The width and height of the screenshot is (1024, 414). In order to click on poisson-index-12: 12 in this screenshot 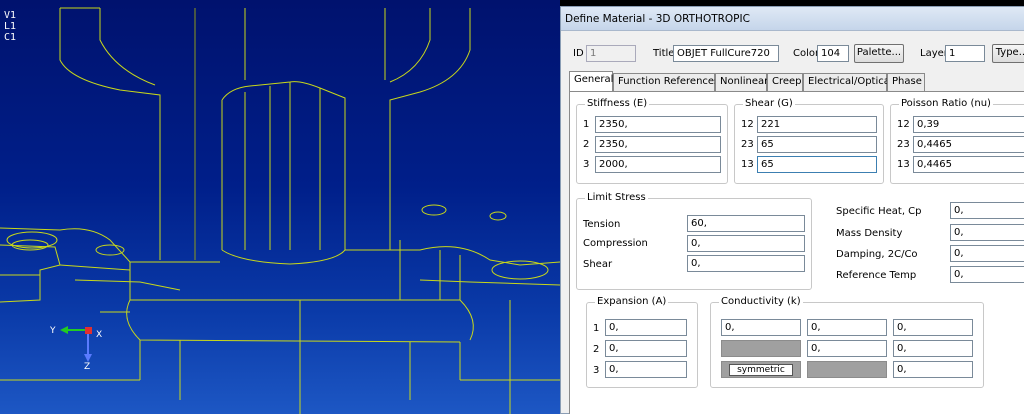, I will do `click(903, 124)`.